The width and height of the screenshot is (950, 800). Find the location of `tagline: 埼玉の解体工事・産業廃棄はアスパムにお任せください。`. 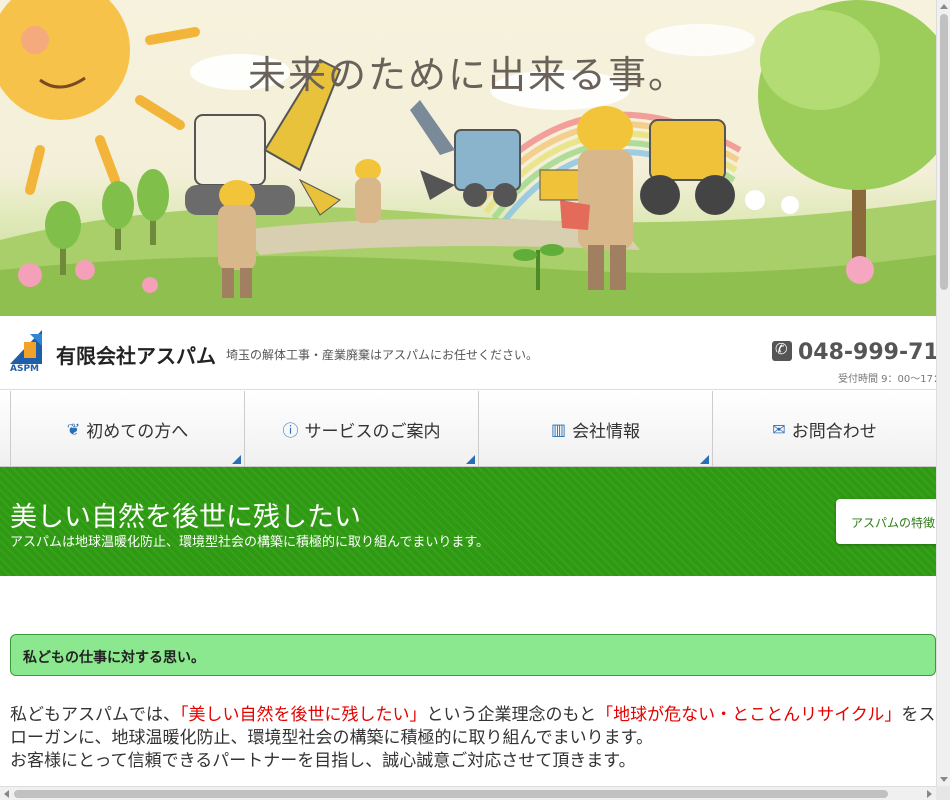

tagline: 埼玉の解体工事・産業廃棄はアスパムにお任せください。 is located at coordinates (382, 355).